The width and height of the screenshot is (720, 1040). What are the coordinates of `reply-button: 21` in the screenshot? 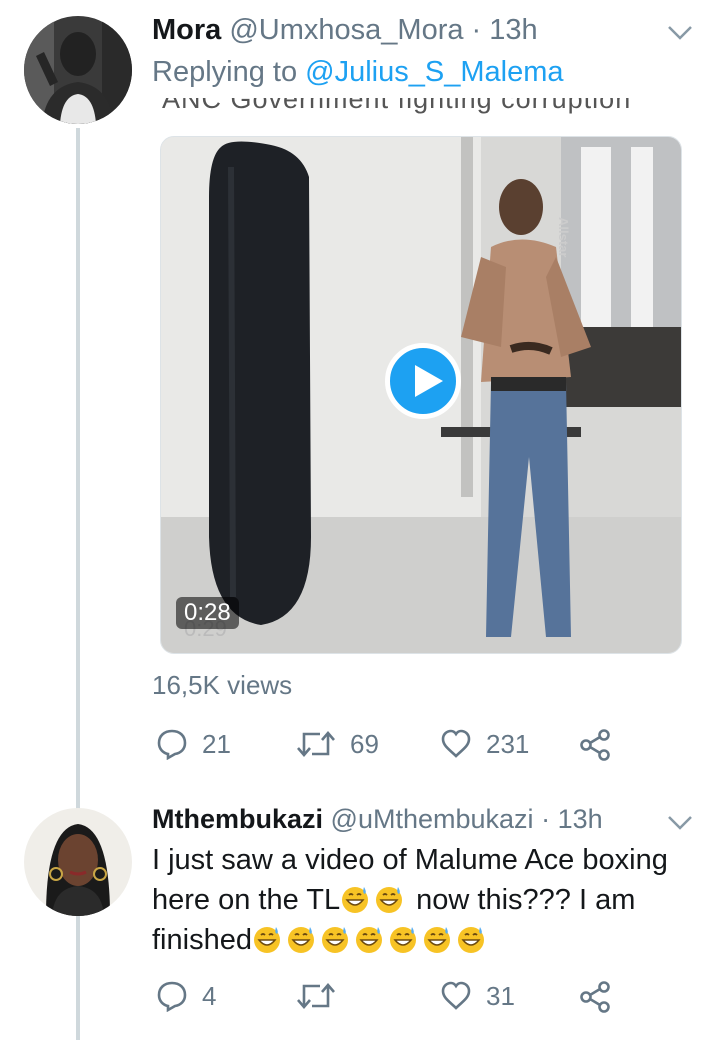 It's located at (193, 744).